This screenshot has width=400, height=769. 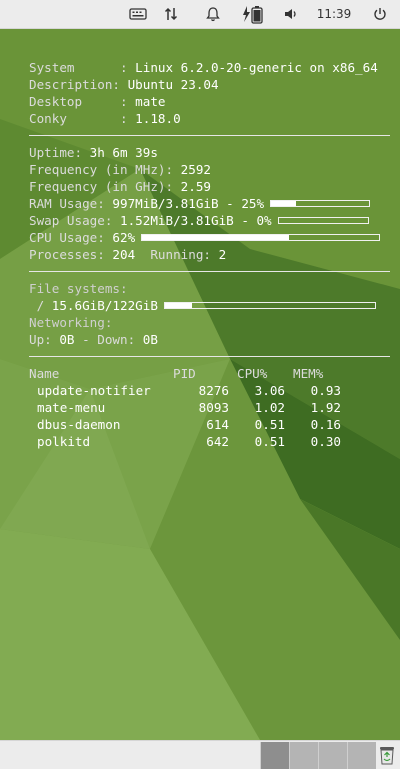 I want to click on net-down-value: 0B, so click(x=150, y=339).